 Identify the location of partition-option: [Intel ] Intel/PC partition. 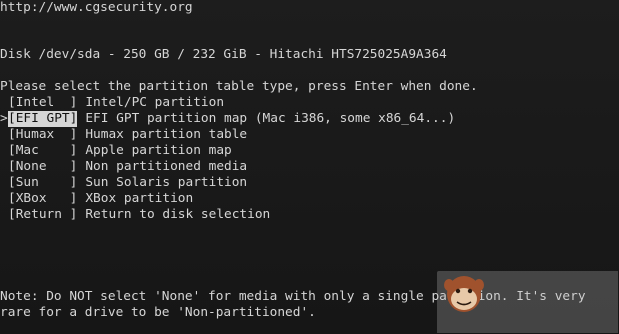
(112, 103).